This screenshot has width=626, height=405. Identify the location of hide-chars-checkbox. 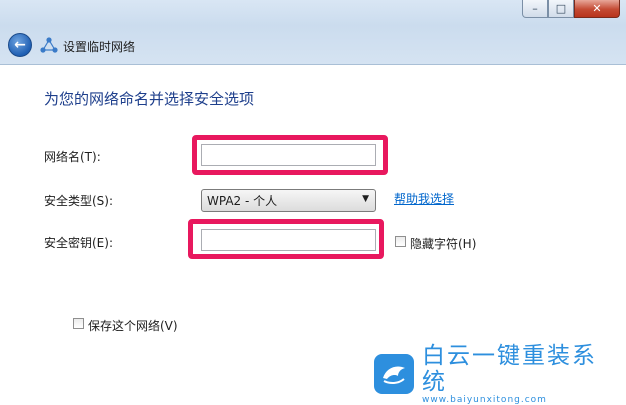
(400, 241).